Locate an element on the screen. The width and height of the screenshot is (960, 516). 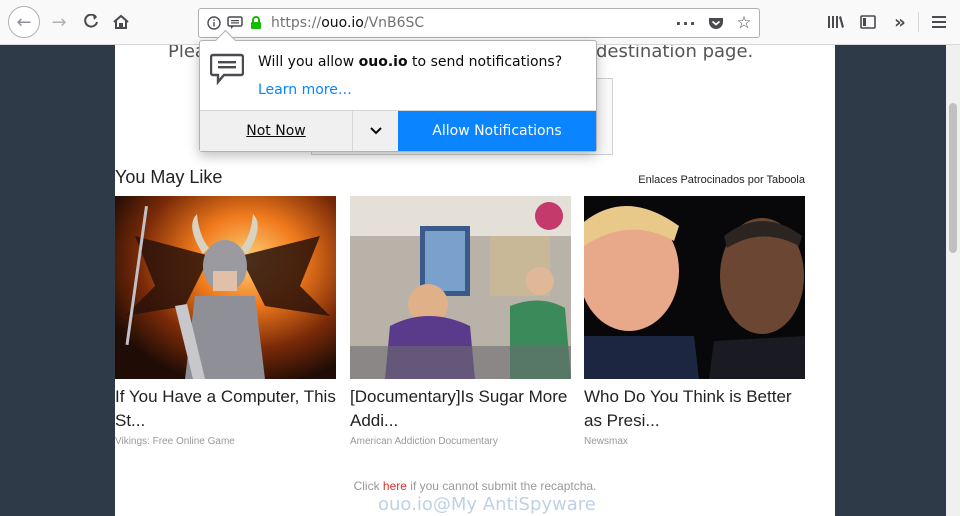
popup-footer: Not Now Allow Notifications is located at coordinates (398, 130).